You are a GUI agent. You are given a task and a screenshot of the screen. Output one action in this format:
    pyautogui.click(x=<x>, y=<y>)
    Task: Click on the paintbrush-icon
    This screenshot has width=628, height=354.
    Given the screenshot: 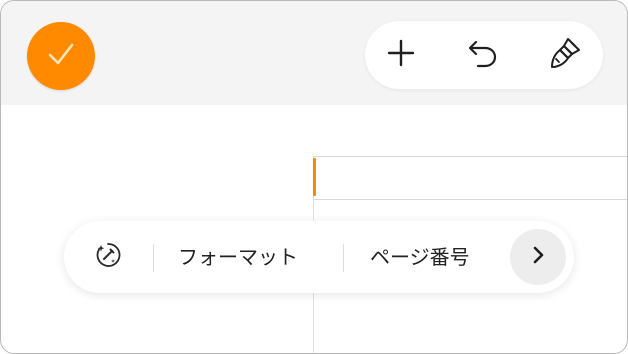 What is the action you would take?
    pyautogui.click(x=565, y=55)
    